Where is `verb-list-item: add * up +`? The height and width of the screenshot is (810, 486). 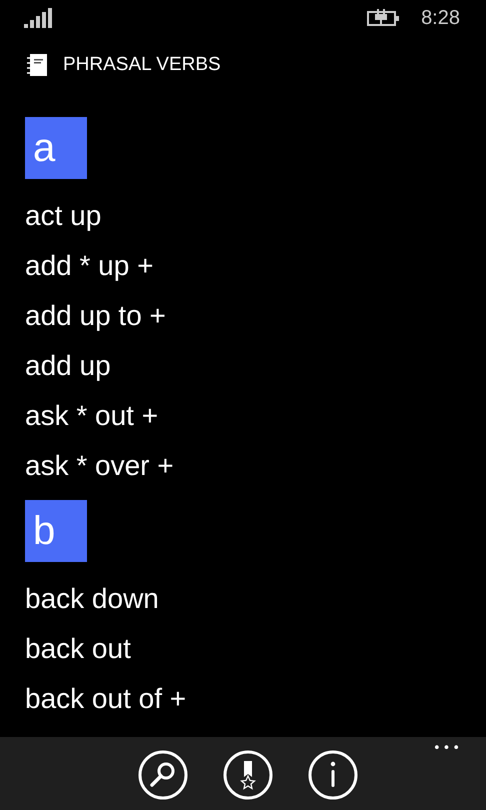
verb-list-item: add * up + is located at coordinates (89, 266).